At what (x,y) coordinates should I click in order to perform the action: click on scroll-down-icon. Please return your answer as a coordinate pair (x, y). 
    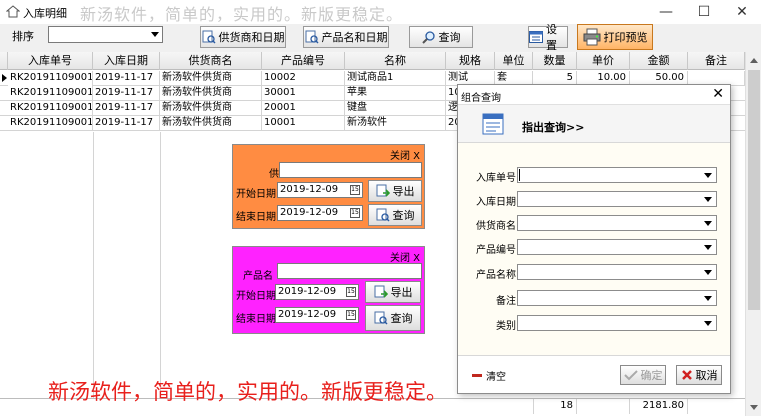
    Looking at the image, I should click on (754, 407).